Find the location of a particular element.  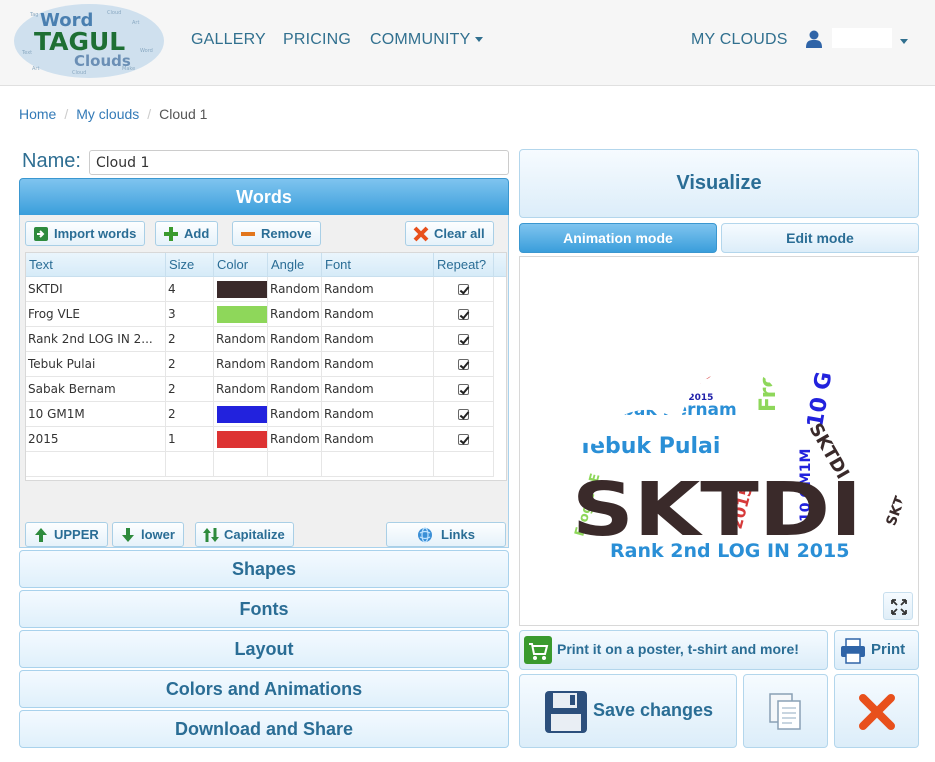

cell-text: Tebuk Pulai is located at coordinates (96, 364).